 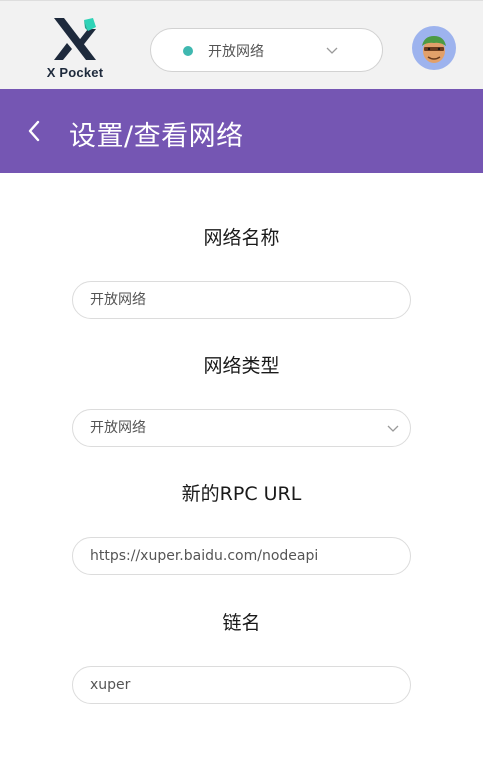 I want to click on network-name-input: 开放网络, so click(x=241, y=300).